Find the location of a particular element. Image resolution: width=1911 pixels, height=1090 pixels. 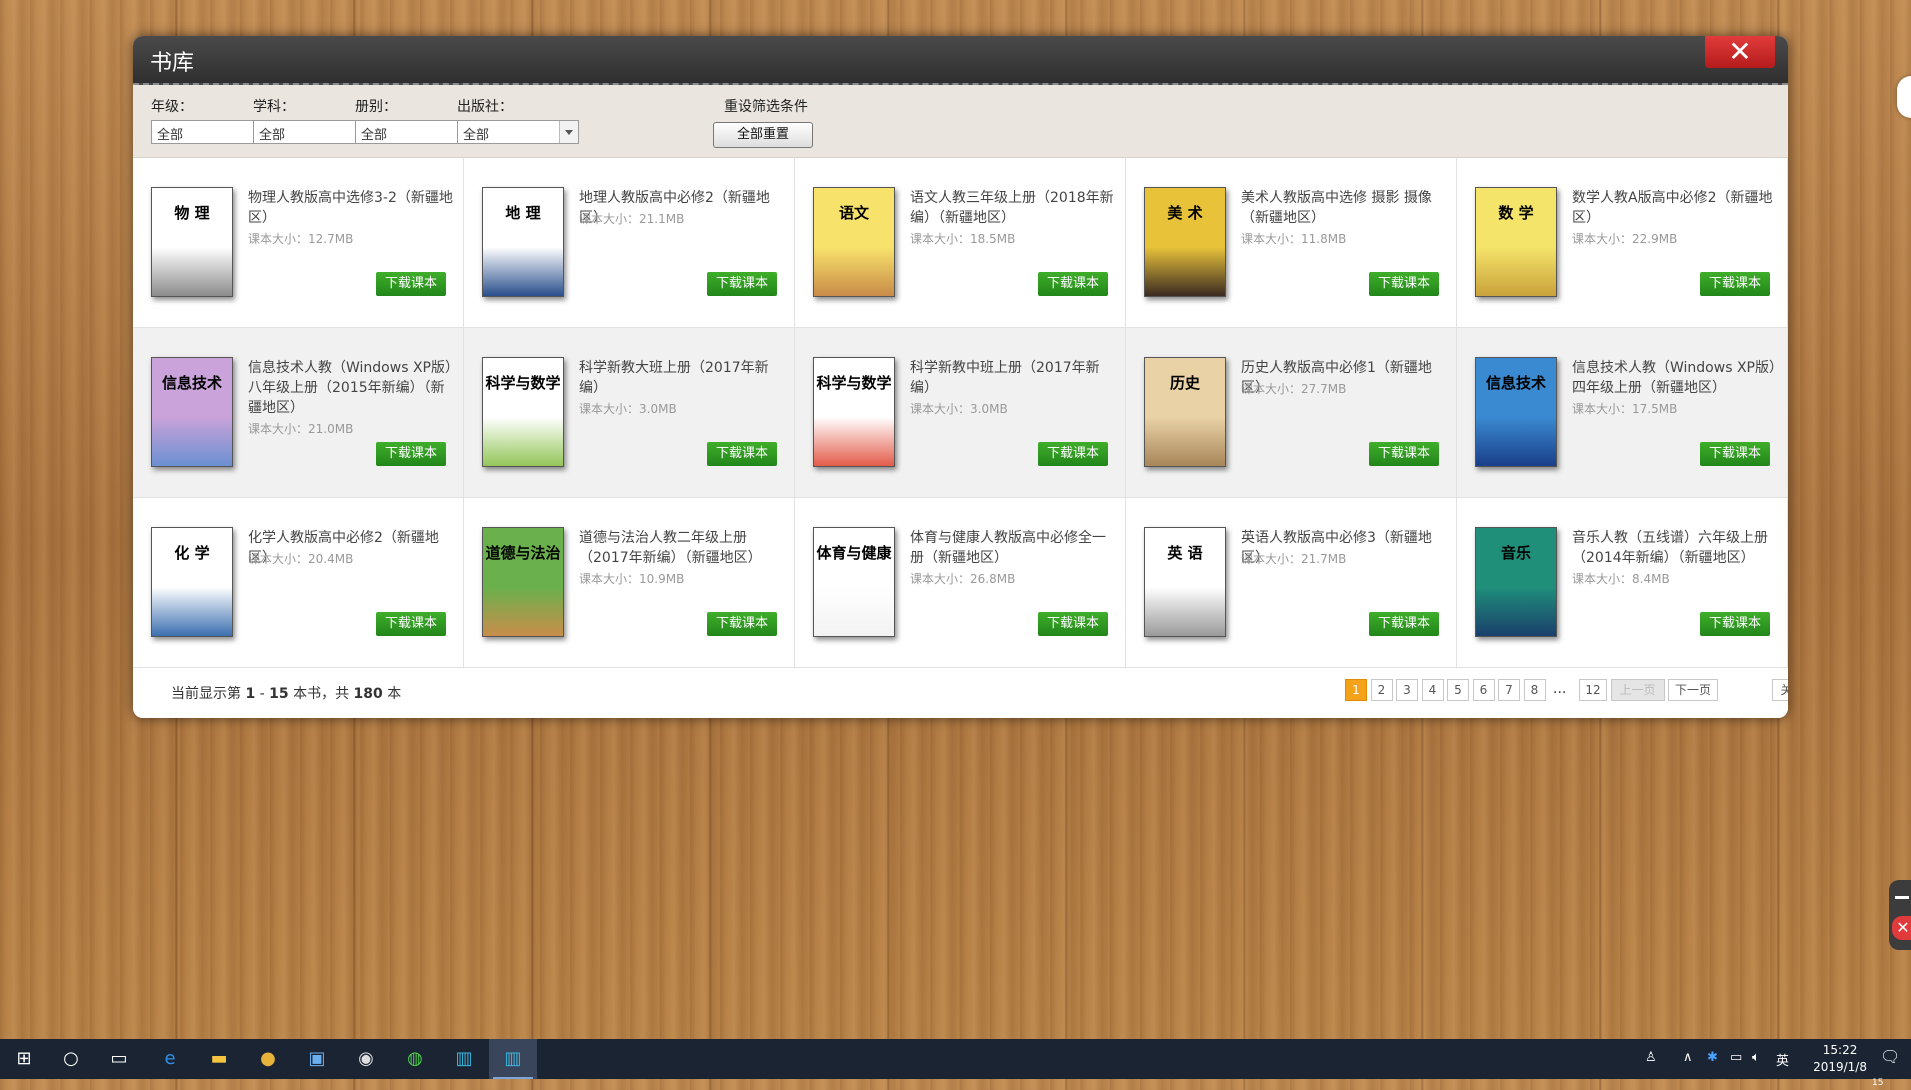

book-title: 体育与健康人教版高中必修全一册（新疆地区） is located at coordinates (1008, 548).